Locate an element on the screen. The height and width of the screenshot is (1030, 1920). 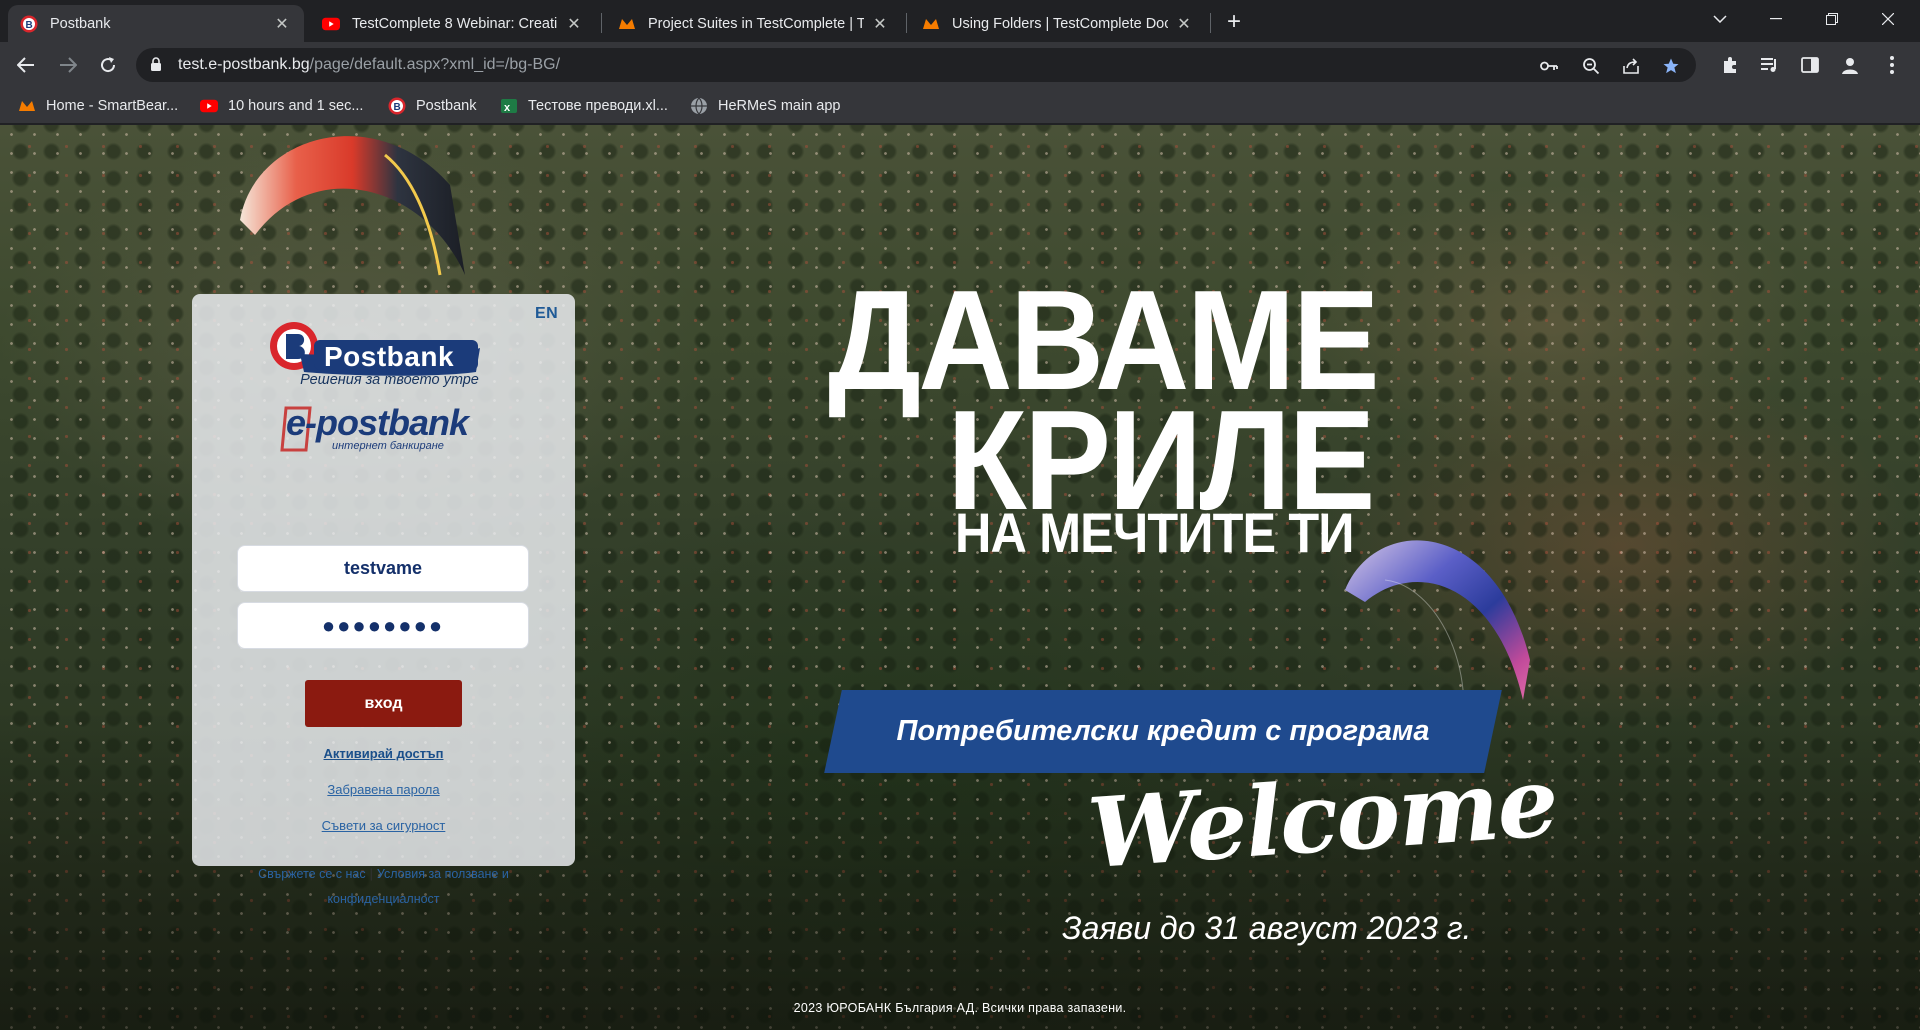
e-postbank-logo-subtitle: интернет банкиране is located at coordinates (388, 446).